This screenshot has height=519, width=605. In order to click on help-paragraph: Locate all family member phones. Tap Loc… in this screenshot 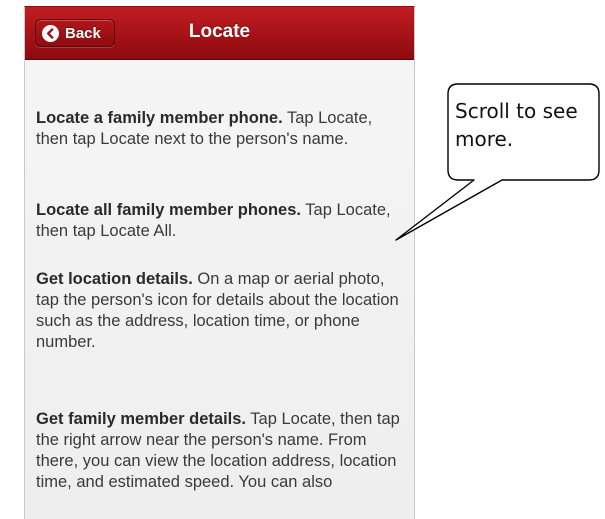, I will do `click(220, 221)`.